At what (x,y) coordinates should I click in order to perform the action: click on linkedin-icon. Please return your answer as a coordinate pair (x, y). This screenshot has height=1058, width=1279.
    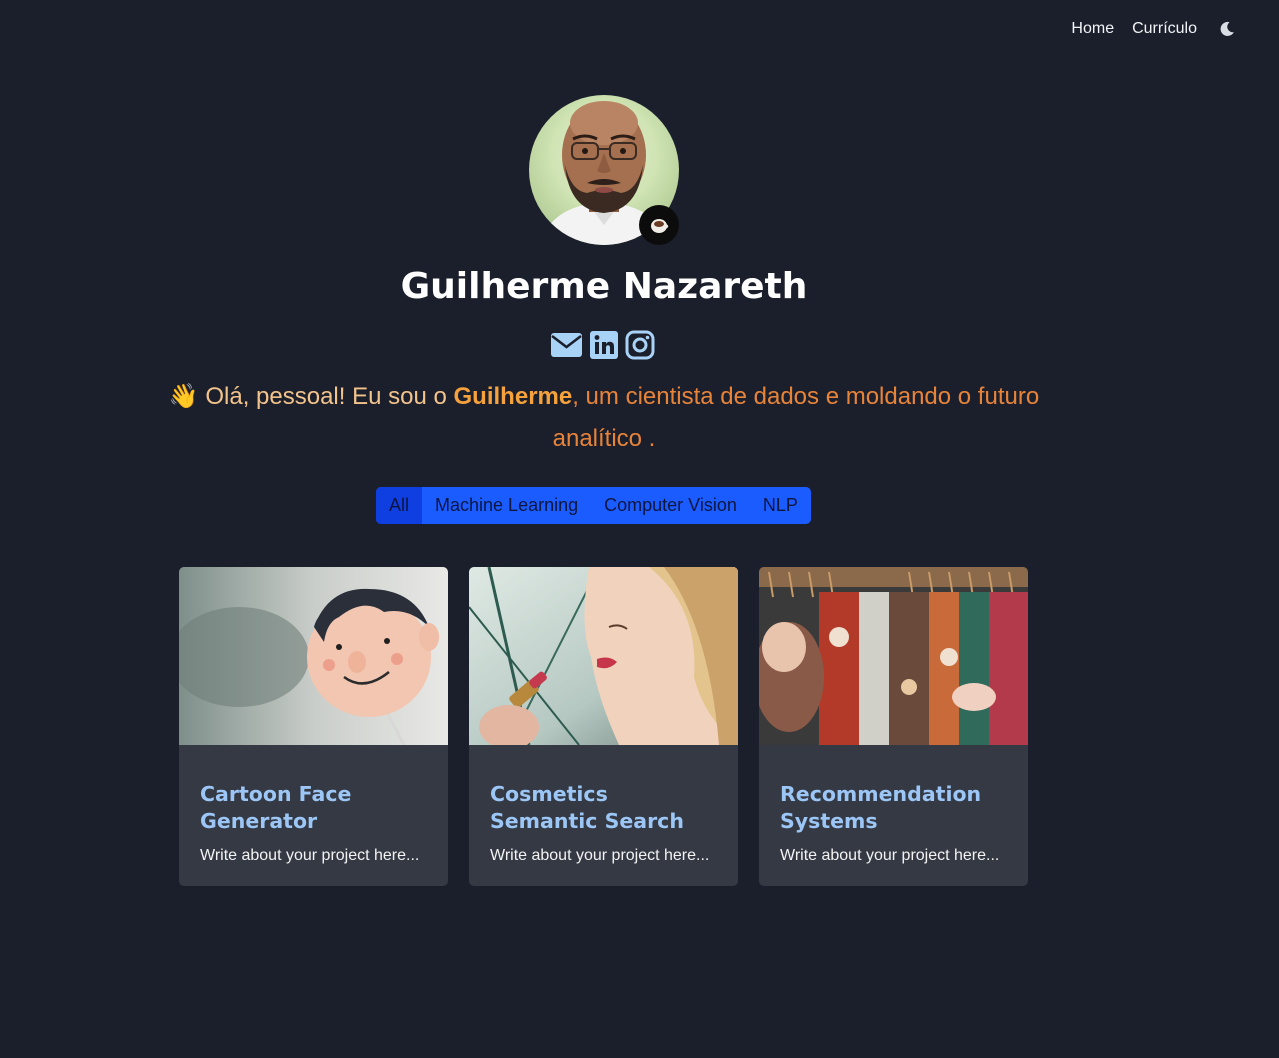
    Looking at the image, I should click on (604, 345).